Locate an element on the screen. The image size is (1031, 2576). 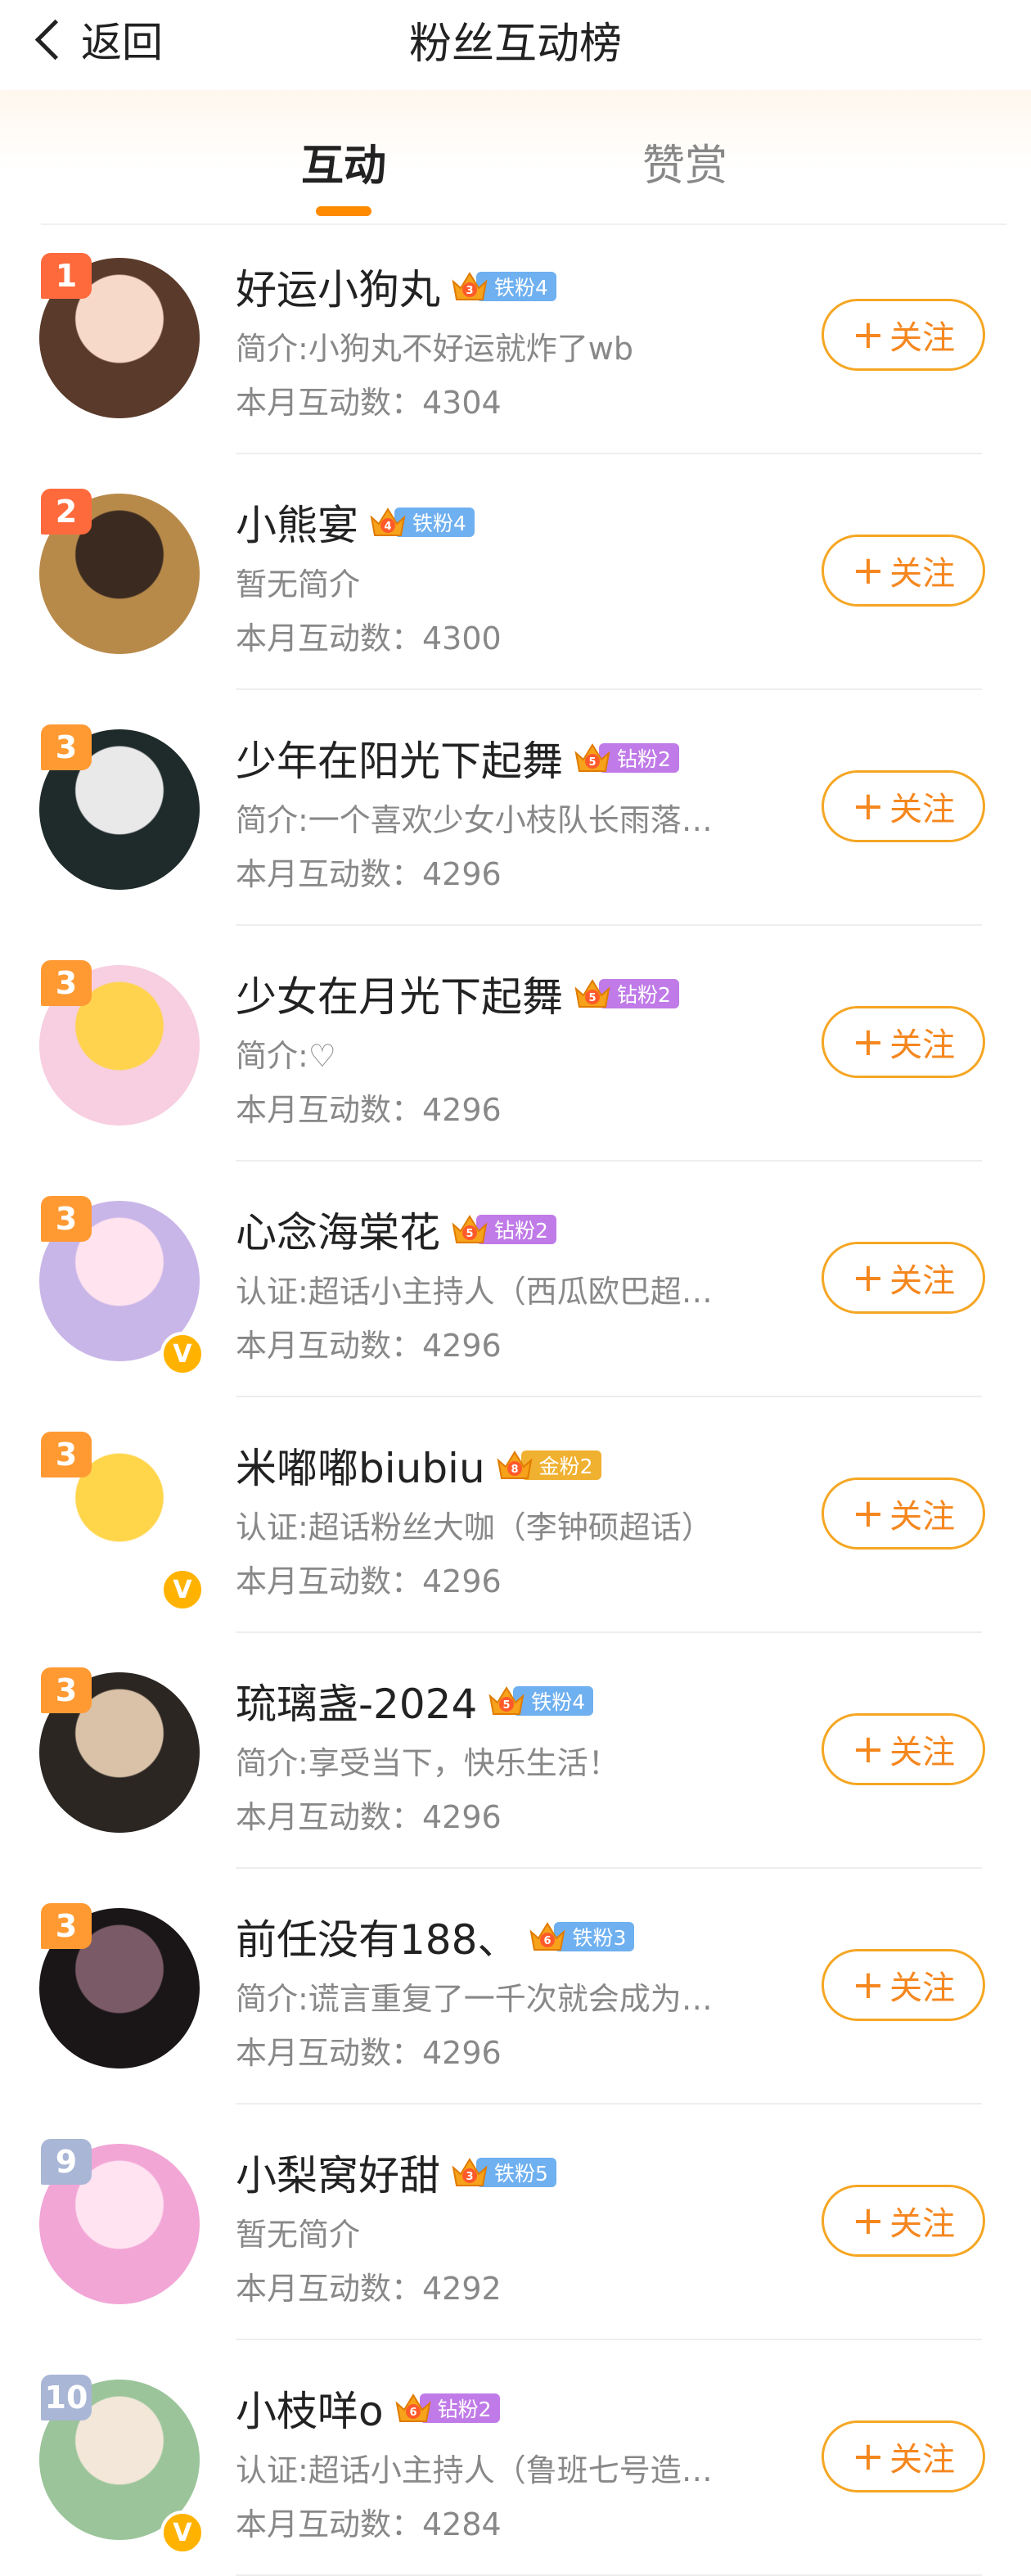
name-line: 米嘟嘟biubiu 8 金粉2 is located at coordinates (418, 1465).